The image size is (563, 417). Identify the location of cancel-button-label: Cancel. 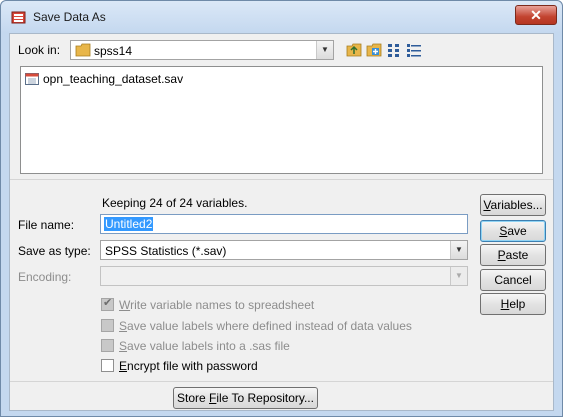
(513, 280).